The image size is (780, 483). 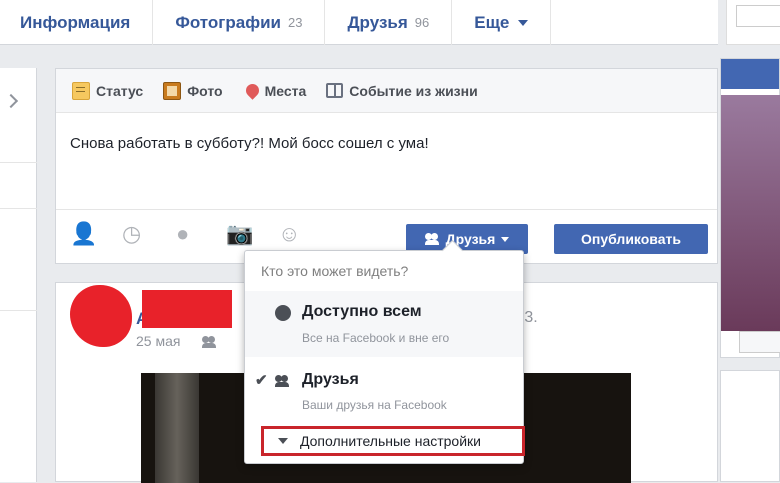 I want to click on more-options-item: Дополнительные настройки, so click(x=393, y=441).